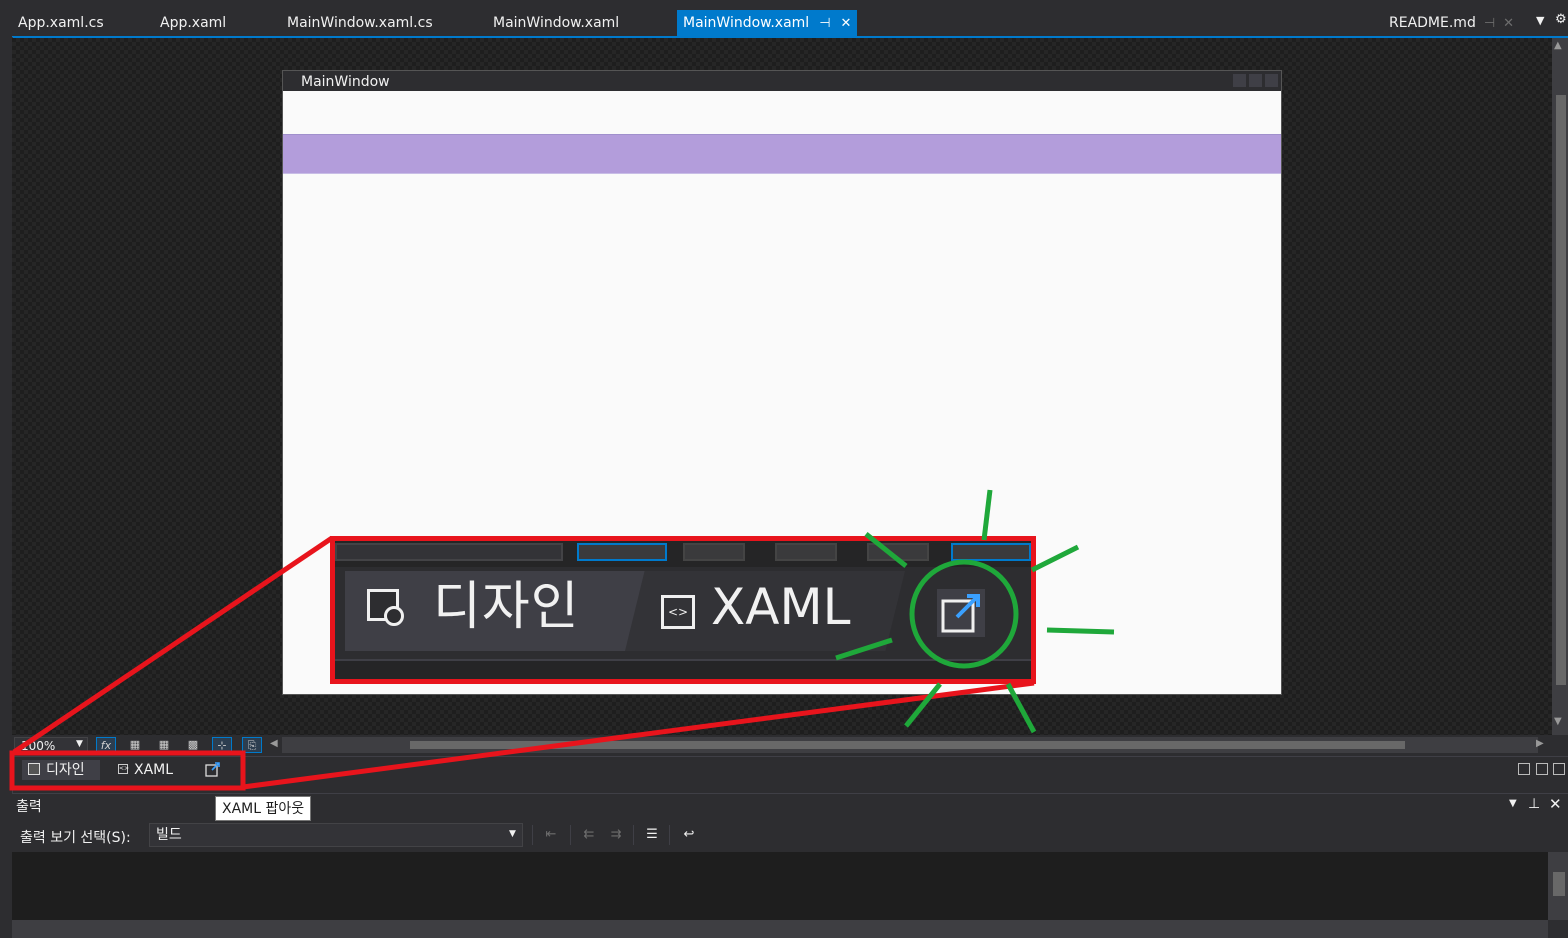 The image size is (1568, 938). I want to click on tab-app-xaml-cs: App.xaml.cs, so click(61, 23).